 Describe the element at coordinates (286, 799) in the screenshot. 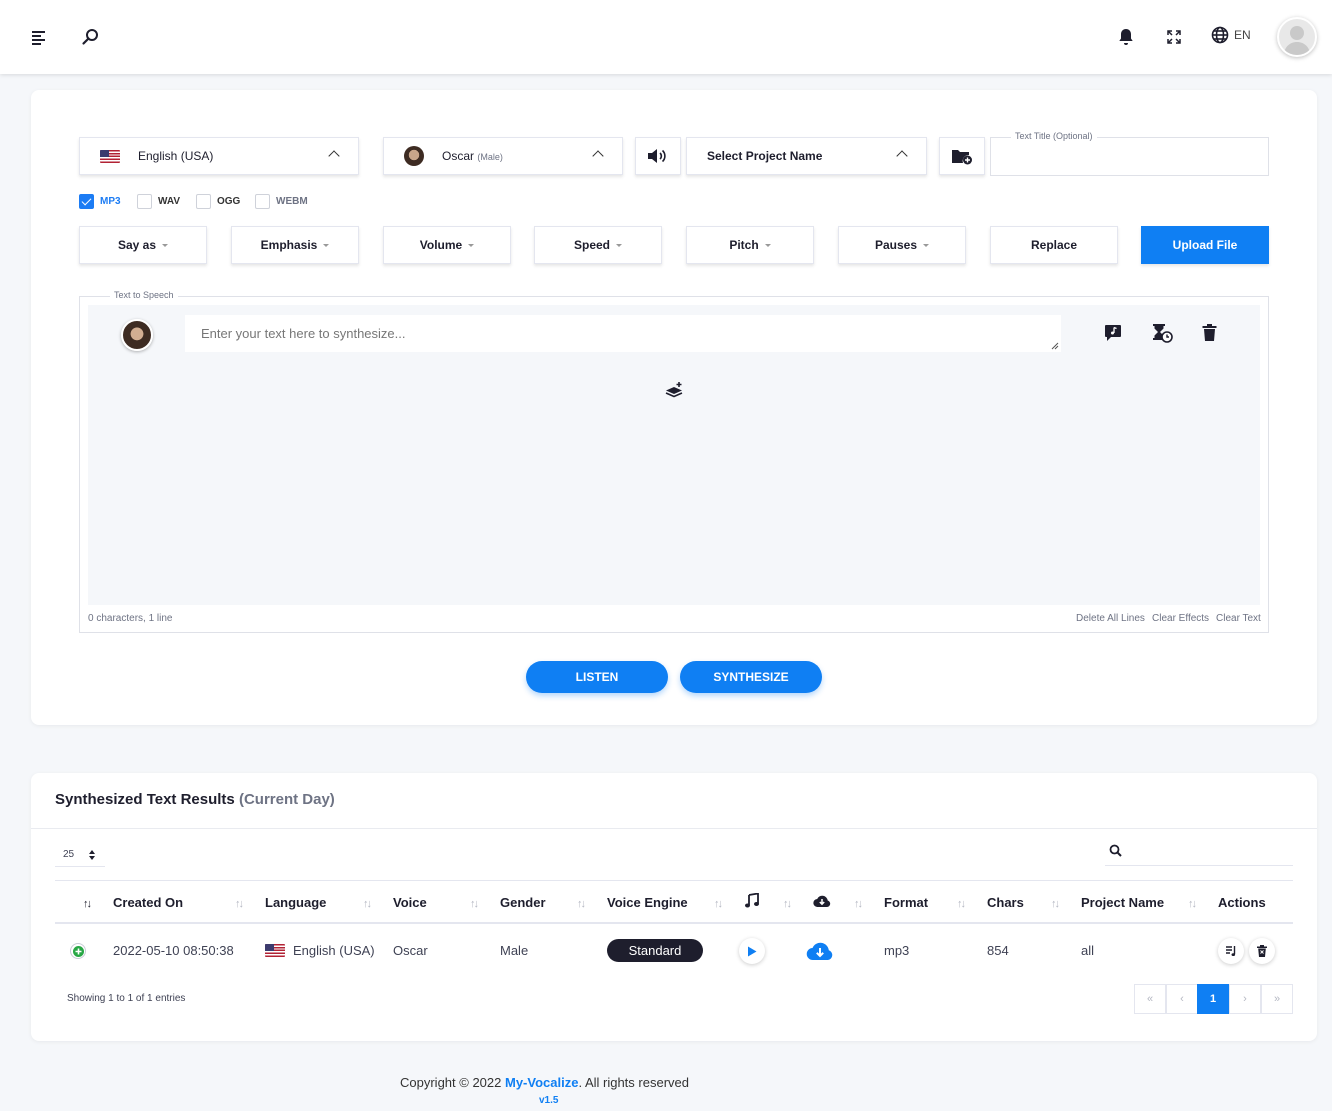

I see `results-title-suffix: (Current Day)` at that location.